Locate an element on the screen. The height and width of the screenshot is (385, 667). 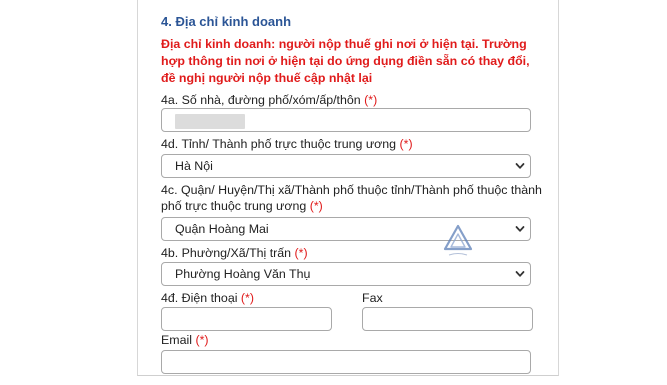
ward-label: 4b. Phường/Xã/Thị trấn (*) is located at coordinates (234, 253).